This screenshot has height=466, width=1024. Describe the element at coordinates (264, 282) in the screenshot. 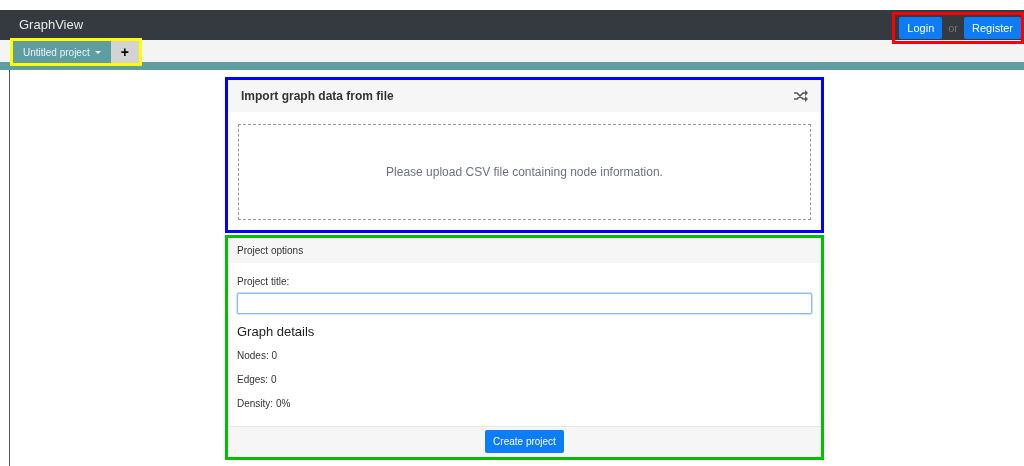

I see `field-label: Project title:` at that location.